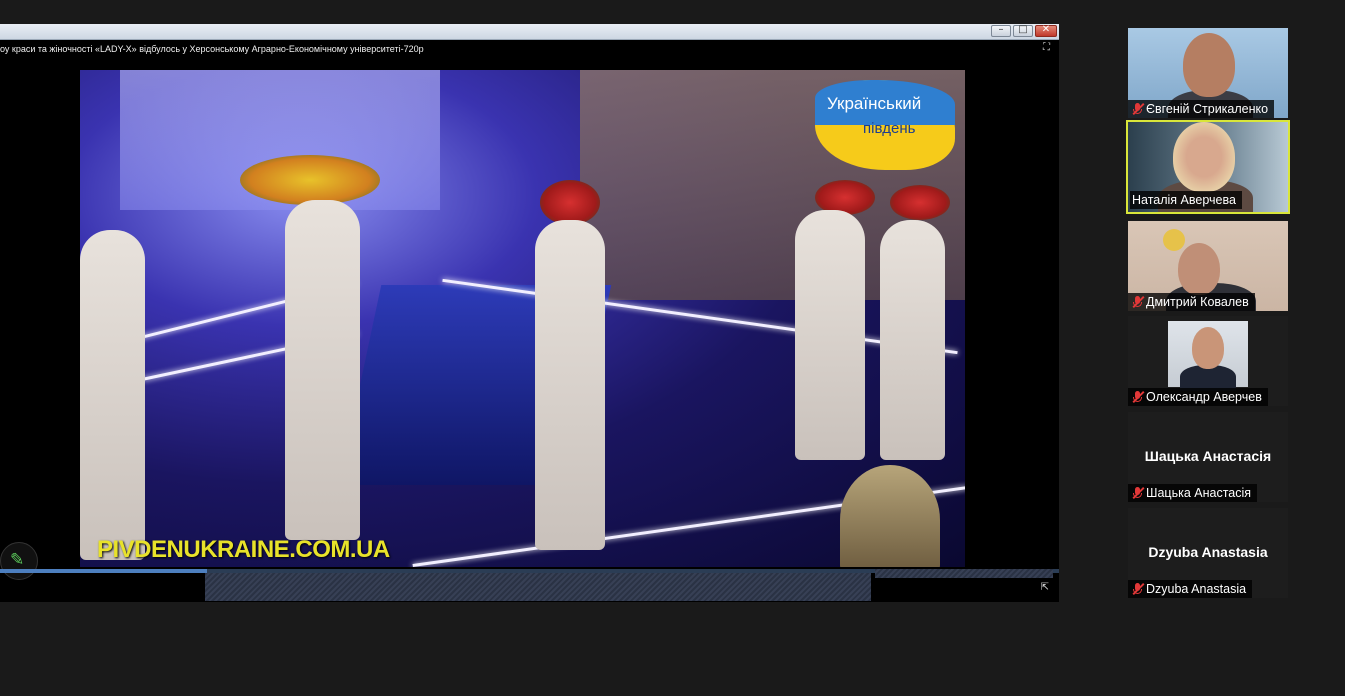  I want to click on window-titlebar: – □ ✕, so click(529, 32).